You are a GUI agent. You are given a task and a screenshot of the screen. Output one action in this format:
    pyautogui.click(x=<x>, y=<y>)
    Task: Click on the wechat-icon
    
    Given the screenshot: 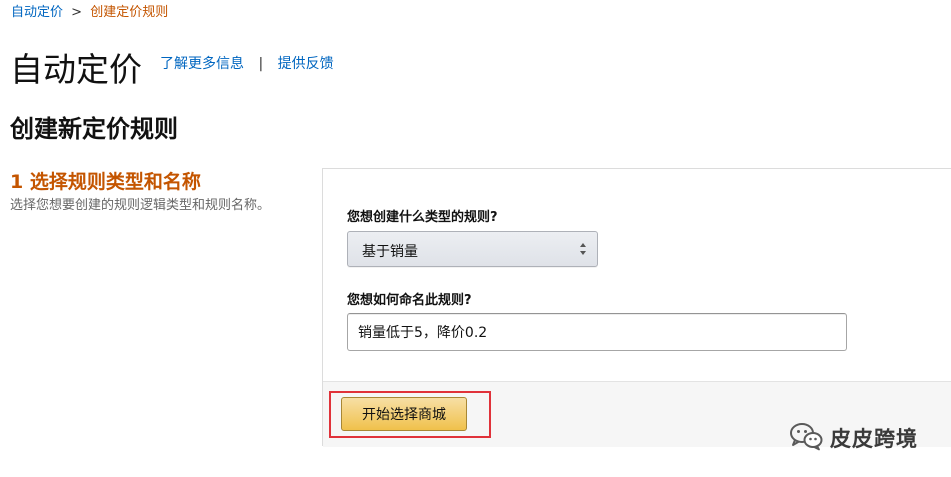 What is the action you would take?
    pyautogui.click(x=806, y=437)
    